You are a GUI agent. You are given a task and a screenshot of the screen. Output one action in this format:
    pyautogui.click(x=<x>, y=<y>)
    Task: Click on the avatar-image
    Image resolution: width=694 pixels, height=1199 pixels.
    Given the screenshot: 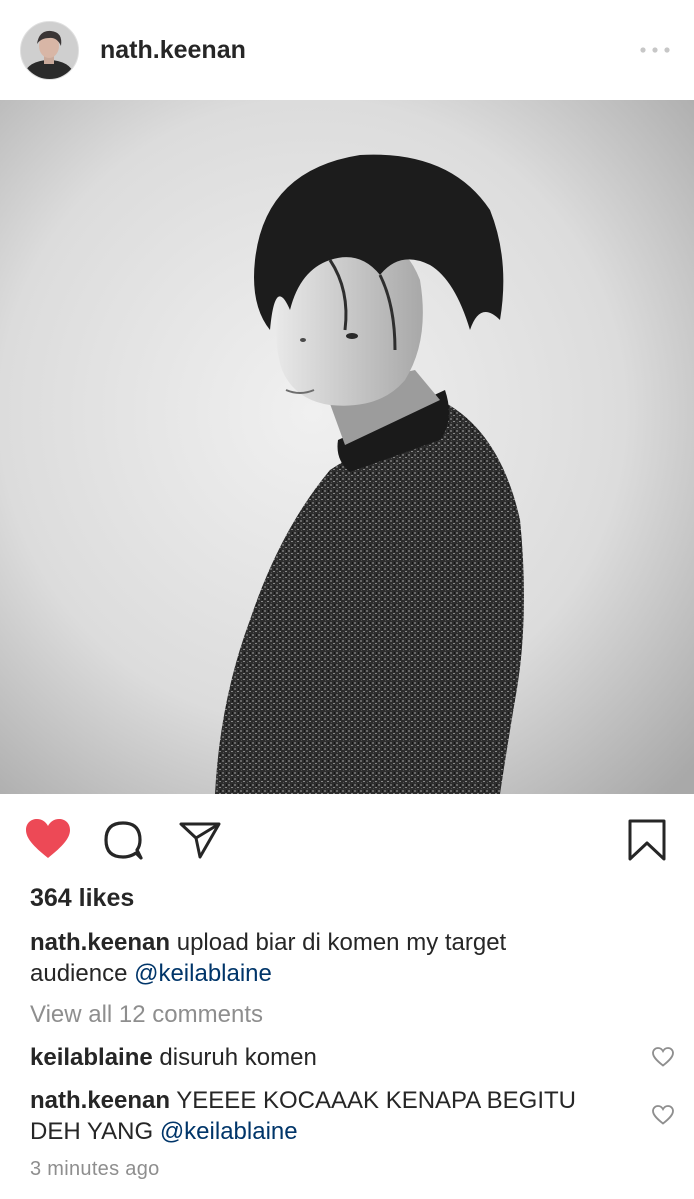 What is the action you would take?
    pyautogui.click(x=49, y=50)
    